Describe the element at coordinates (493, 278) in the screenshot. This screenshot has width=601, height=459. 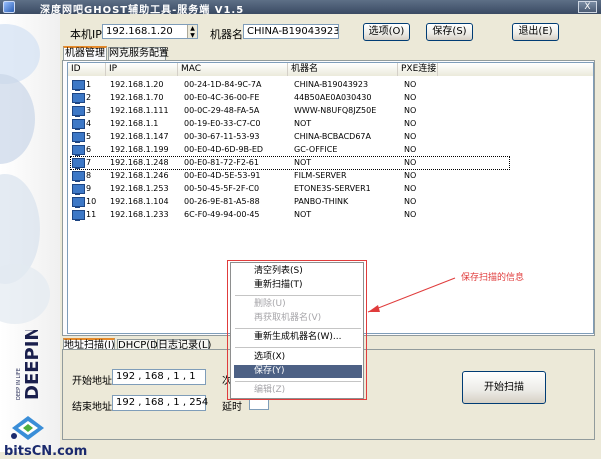
I see `annotation-text: 保存扫描的信息` at that location.